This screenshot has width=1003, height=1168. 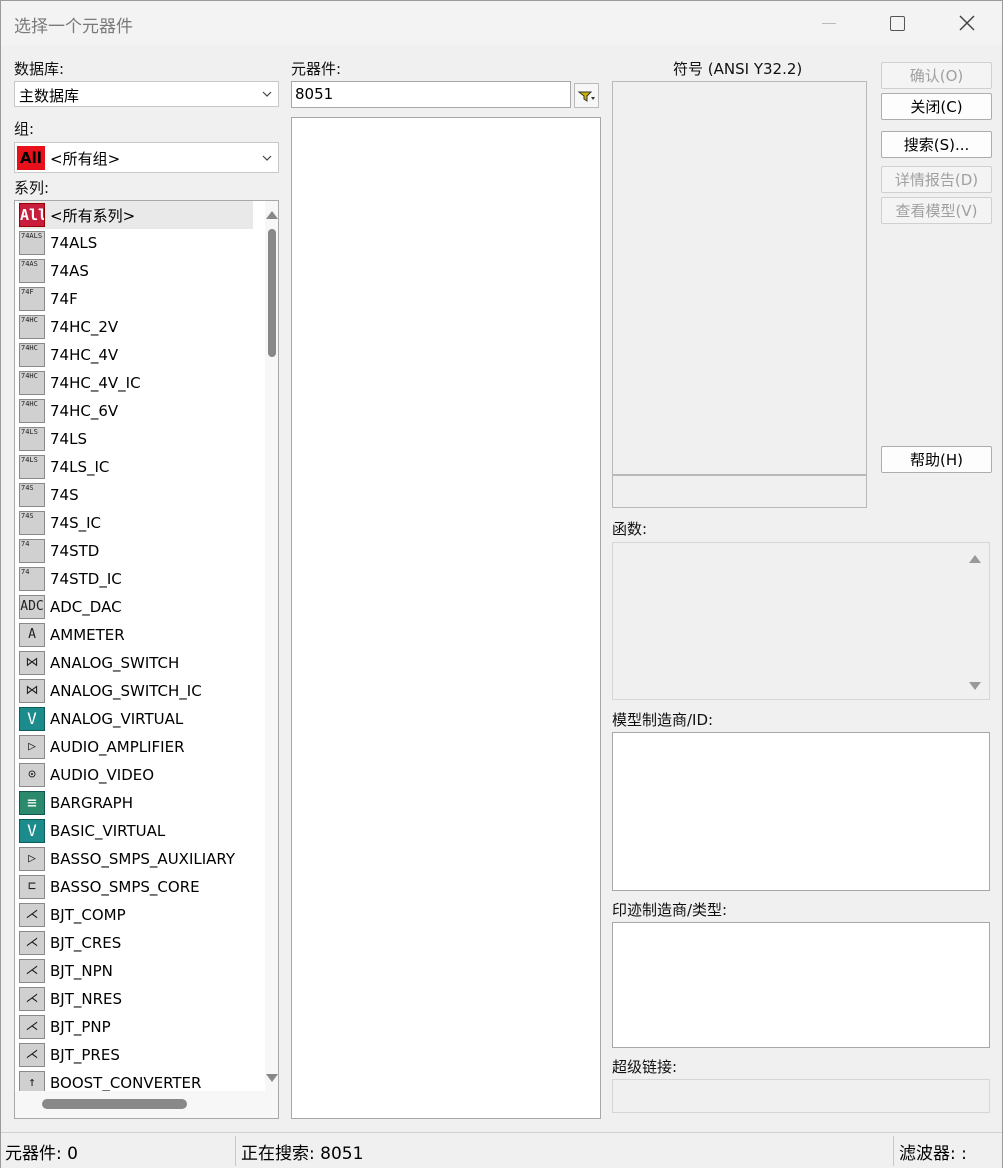 What do you see at coordinates (136, 635) in the screenshot?
I see `series-item: A AMMETER` at bounding box center [136, 635].